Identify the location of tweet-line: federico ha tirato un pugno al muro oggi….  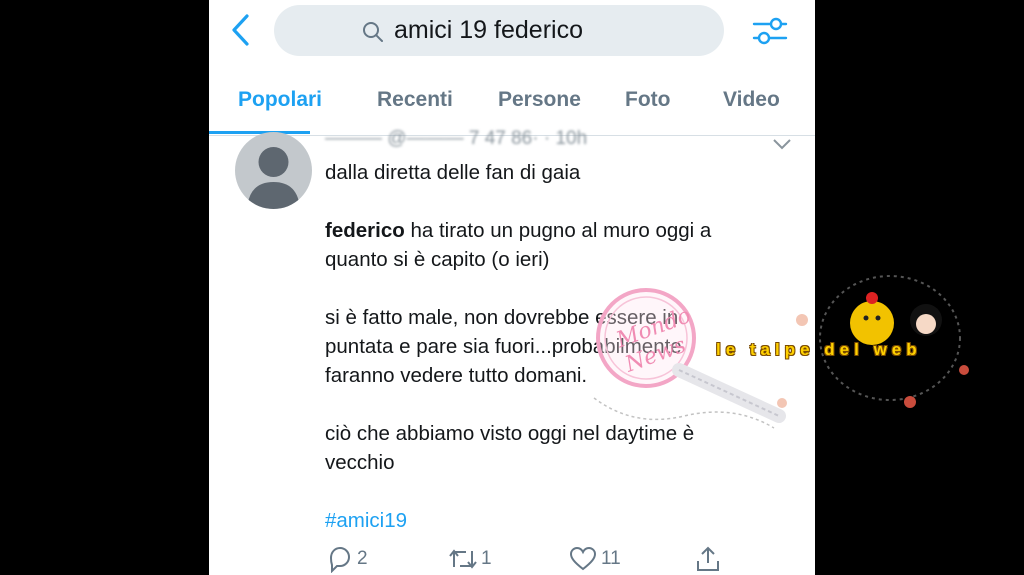
(560, 230).